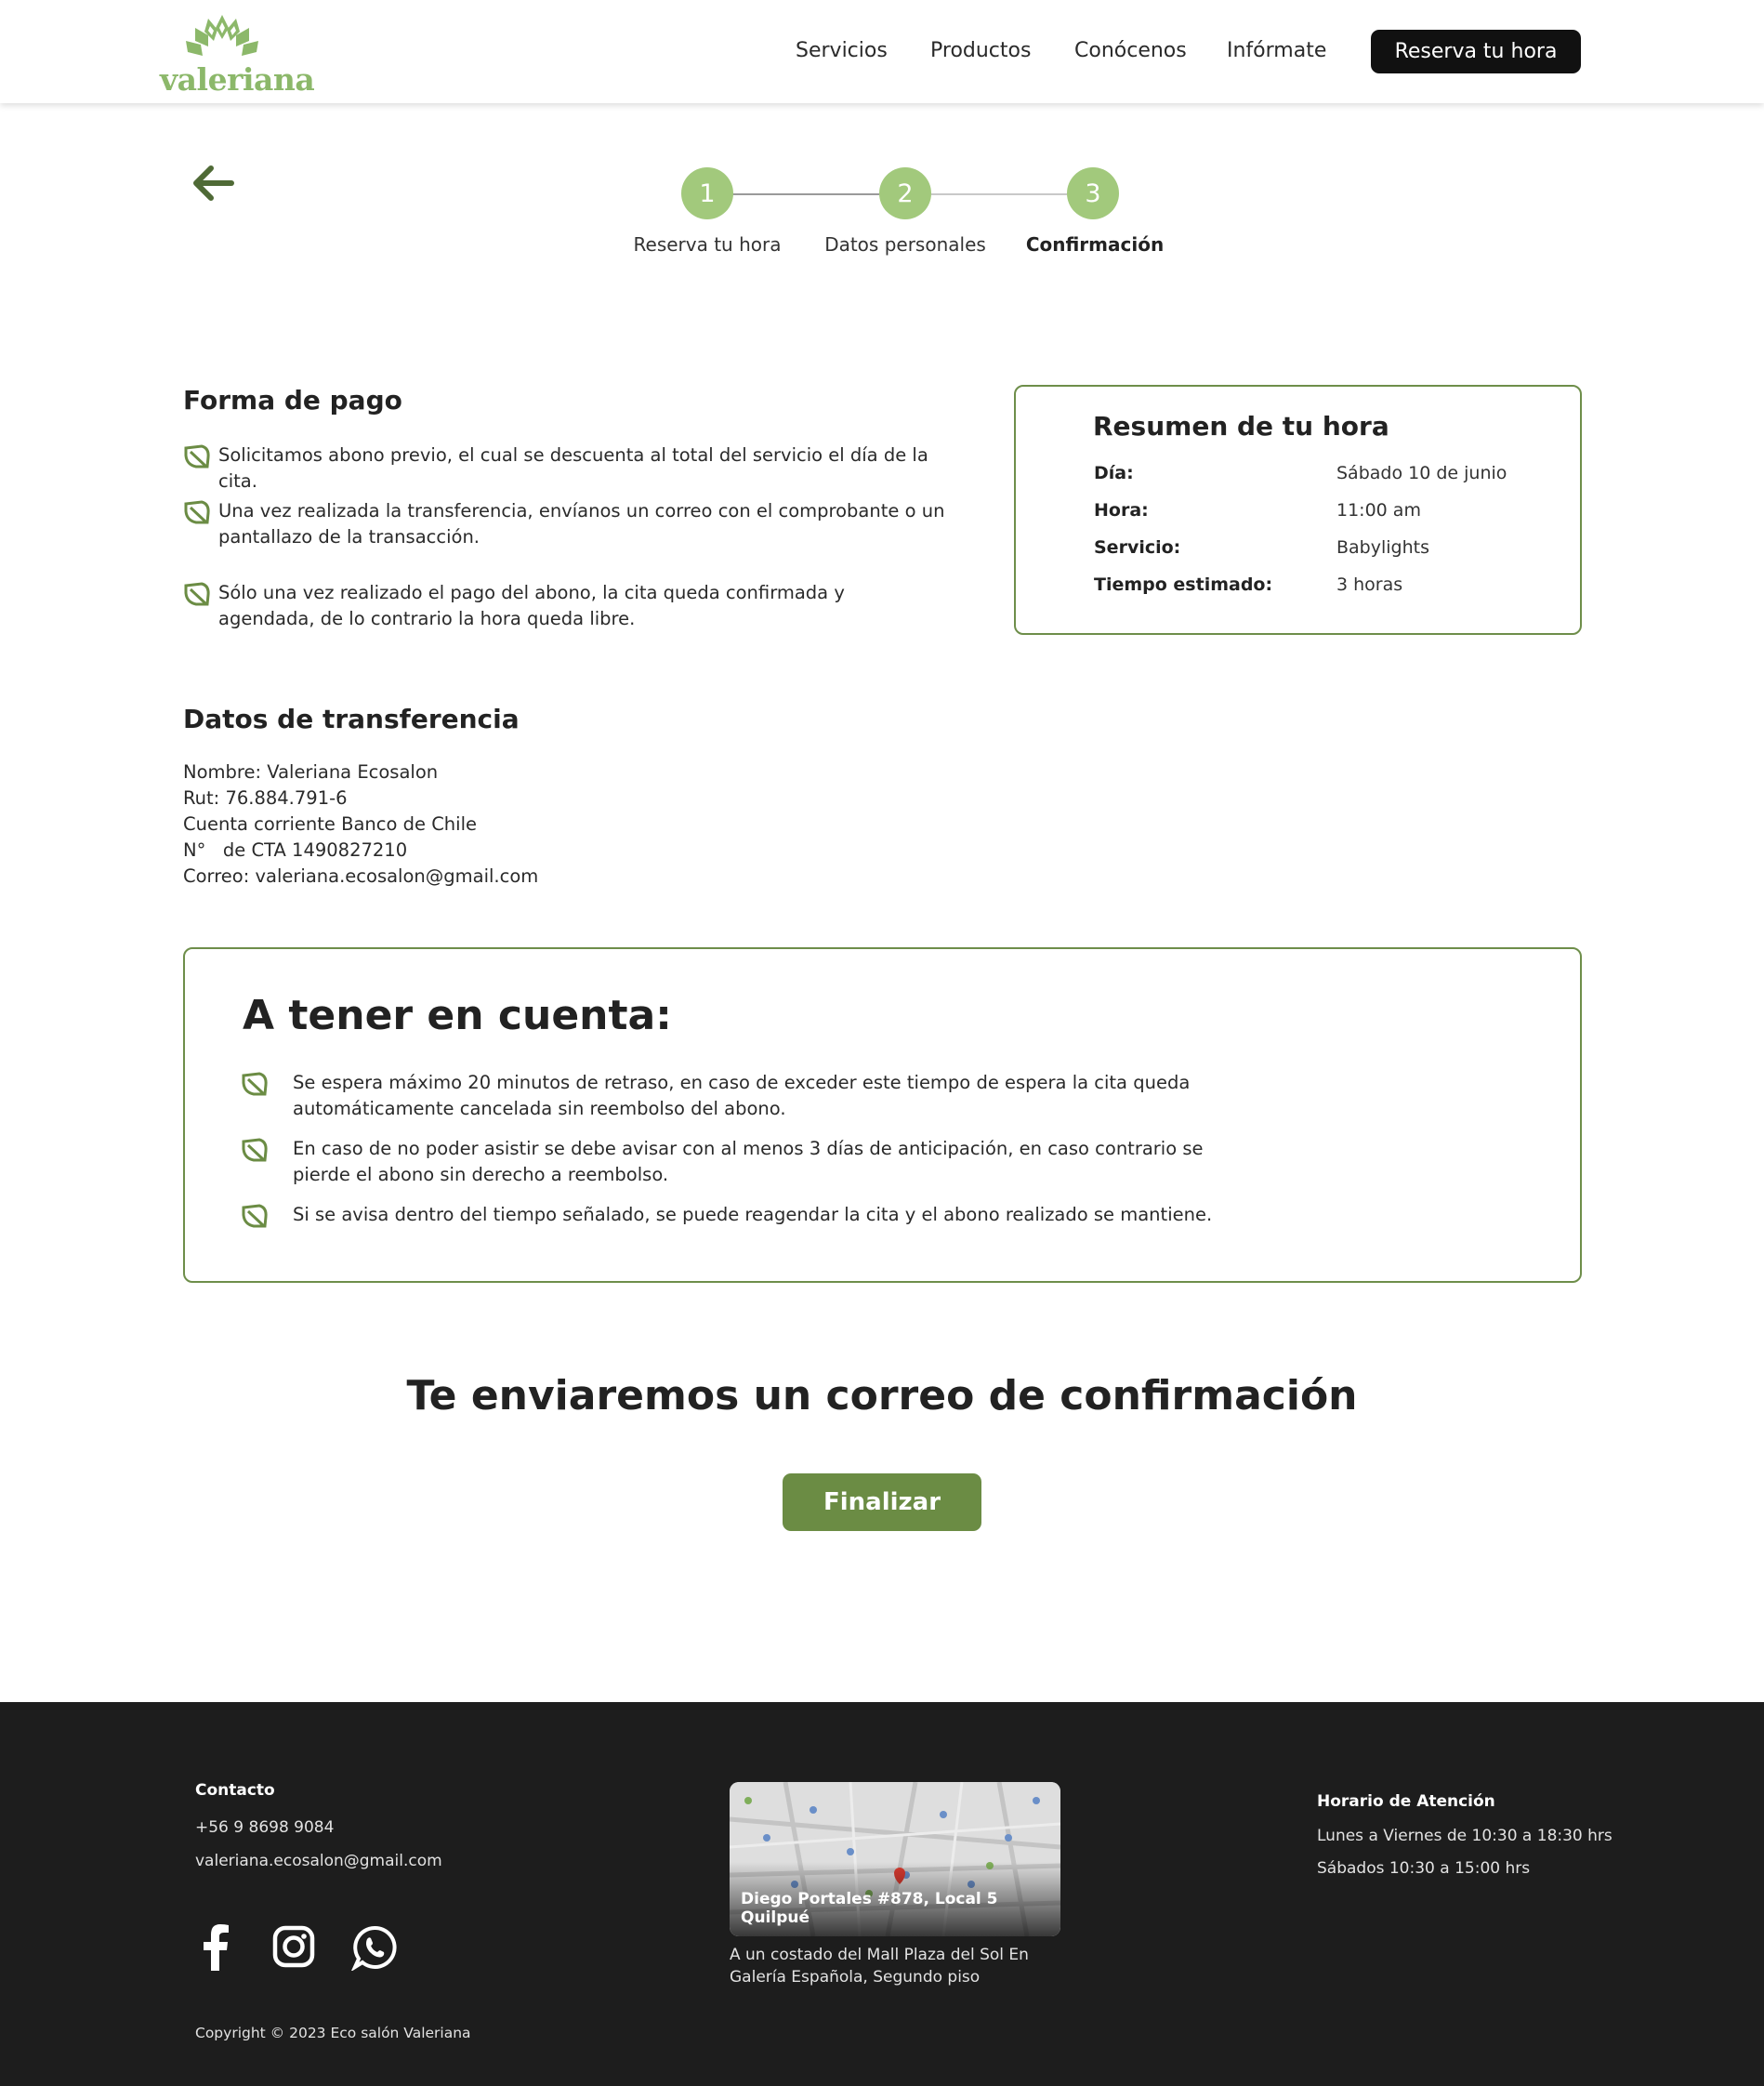 This screenshot has width=1764, height=2086. What do you see at coordinates (1130, 50) in the screenshot?
I see `nav-conocenos: Conócenos` at bounding box center [1130, 50].